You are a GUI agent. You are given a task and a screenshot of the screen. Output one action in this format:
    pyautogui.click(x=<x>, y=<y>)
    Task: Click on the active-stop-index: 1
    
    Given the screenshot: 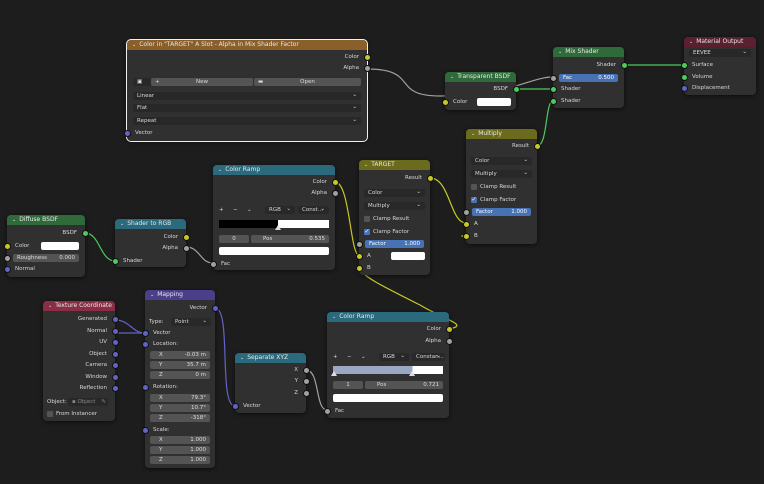 What is the action you would take?
    pyautogui.click(x=348, y=385)
    